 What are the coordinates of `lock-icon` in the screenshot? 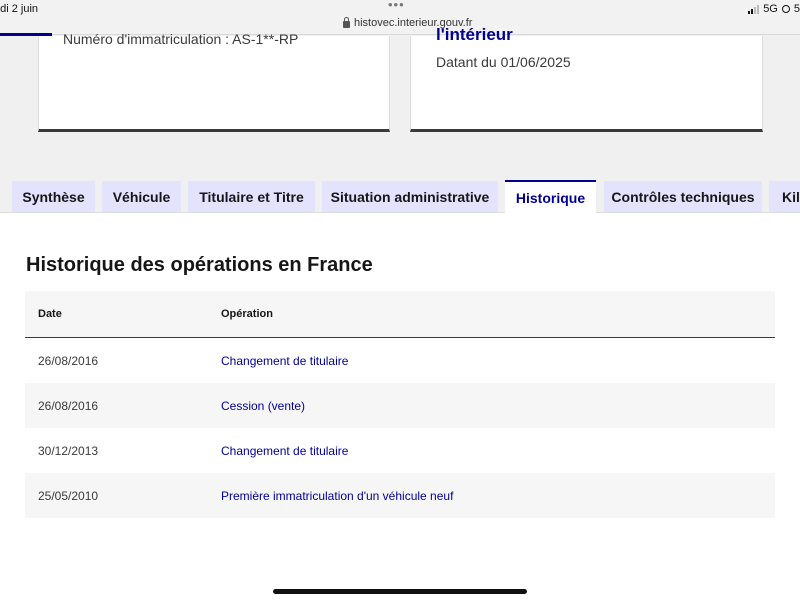 It's located at (346, 22).